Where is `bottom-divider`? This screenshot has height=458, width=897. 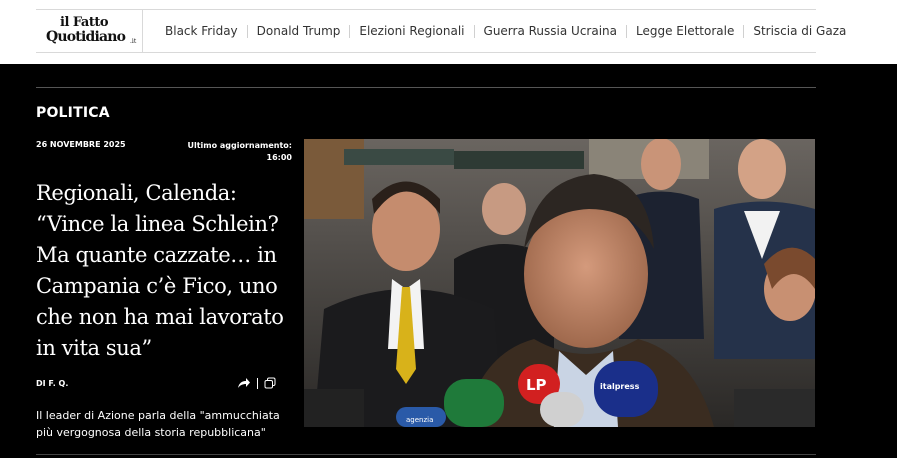
bottom-divider is located at coordinates (426, 454).